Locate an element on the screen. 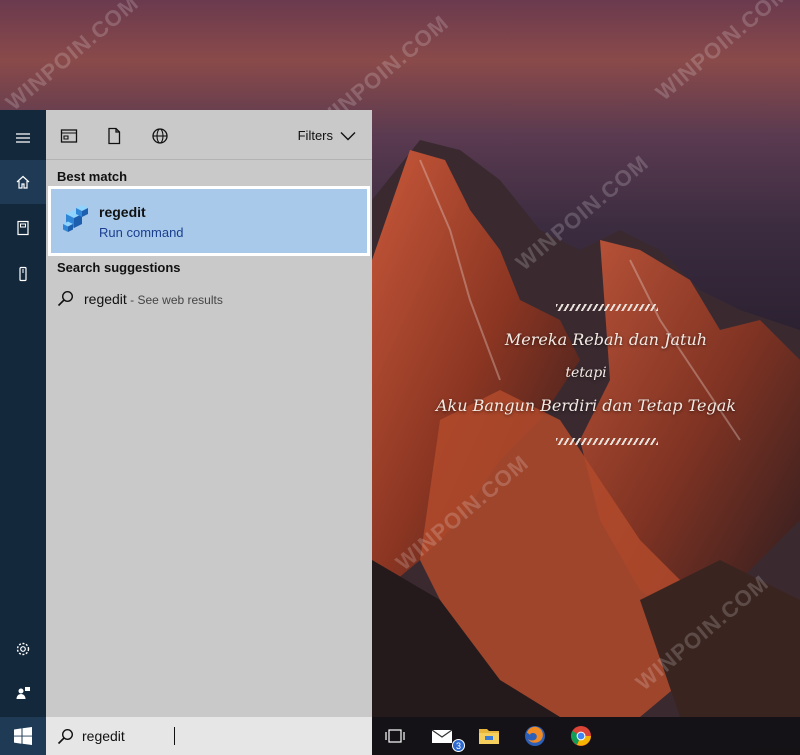  best-match-type: Run command is located at coordinates (141, 232).